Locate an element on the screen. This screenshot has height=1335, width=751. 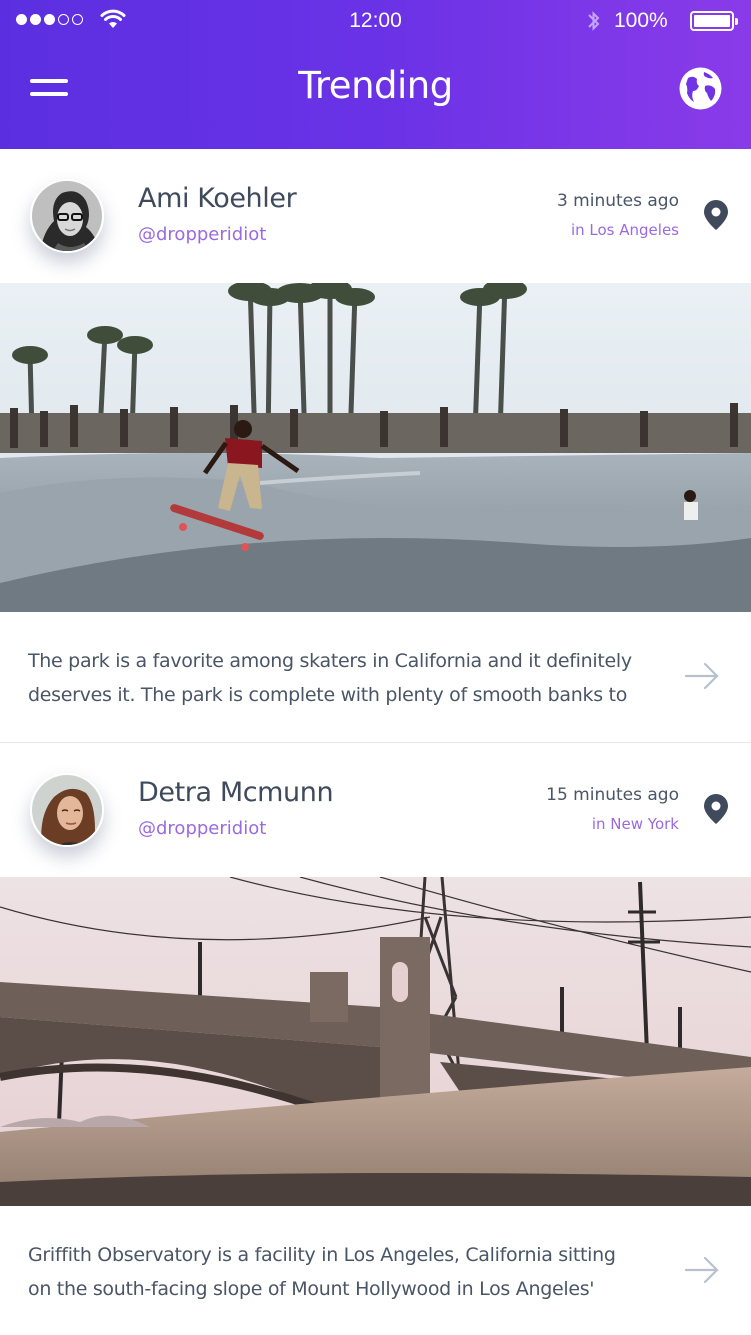
post-time: 15 minutes ago is located at coordinates (612, 795).